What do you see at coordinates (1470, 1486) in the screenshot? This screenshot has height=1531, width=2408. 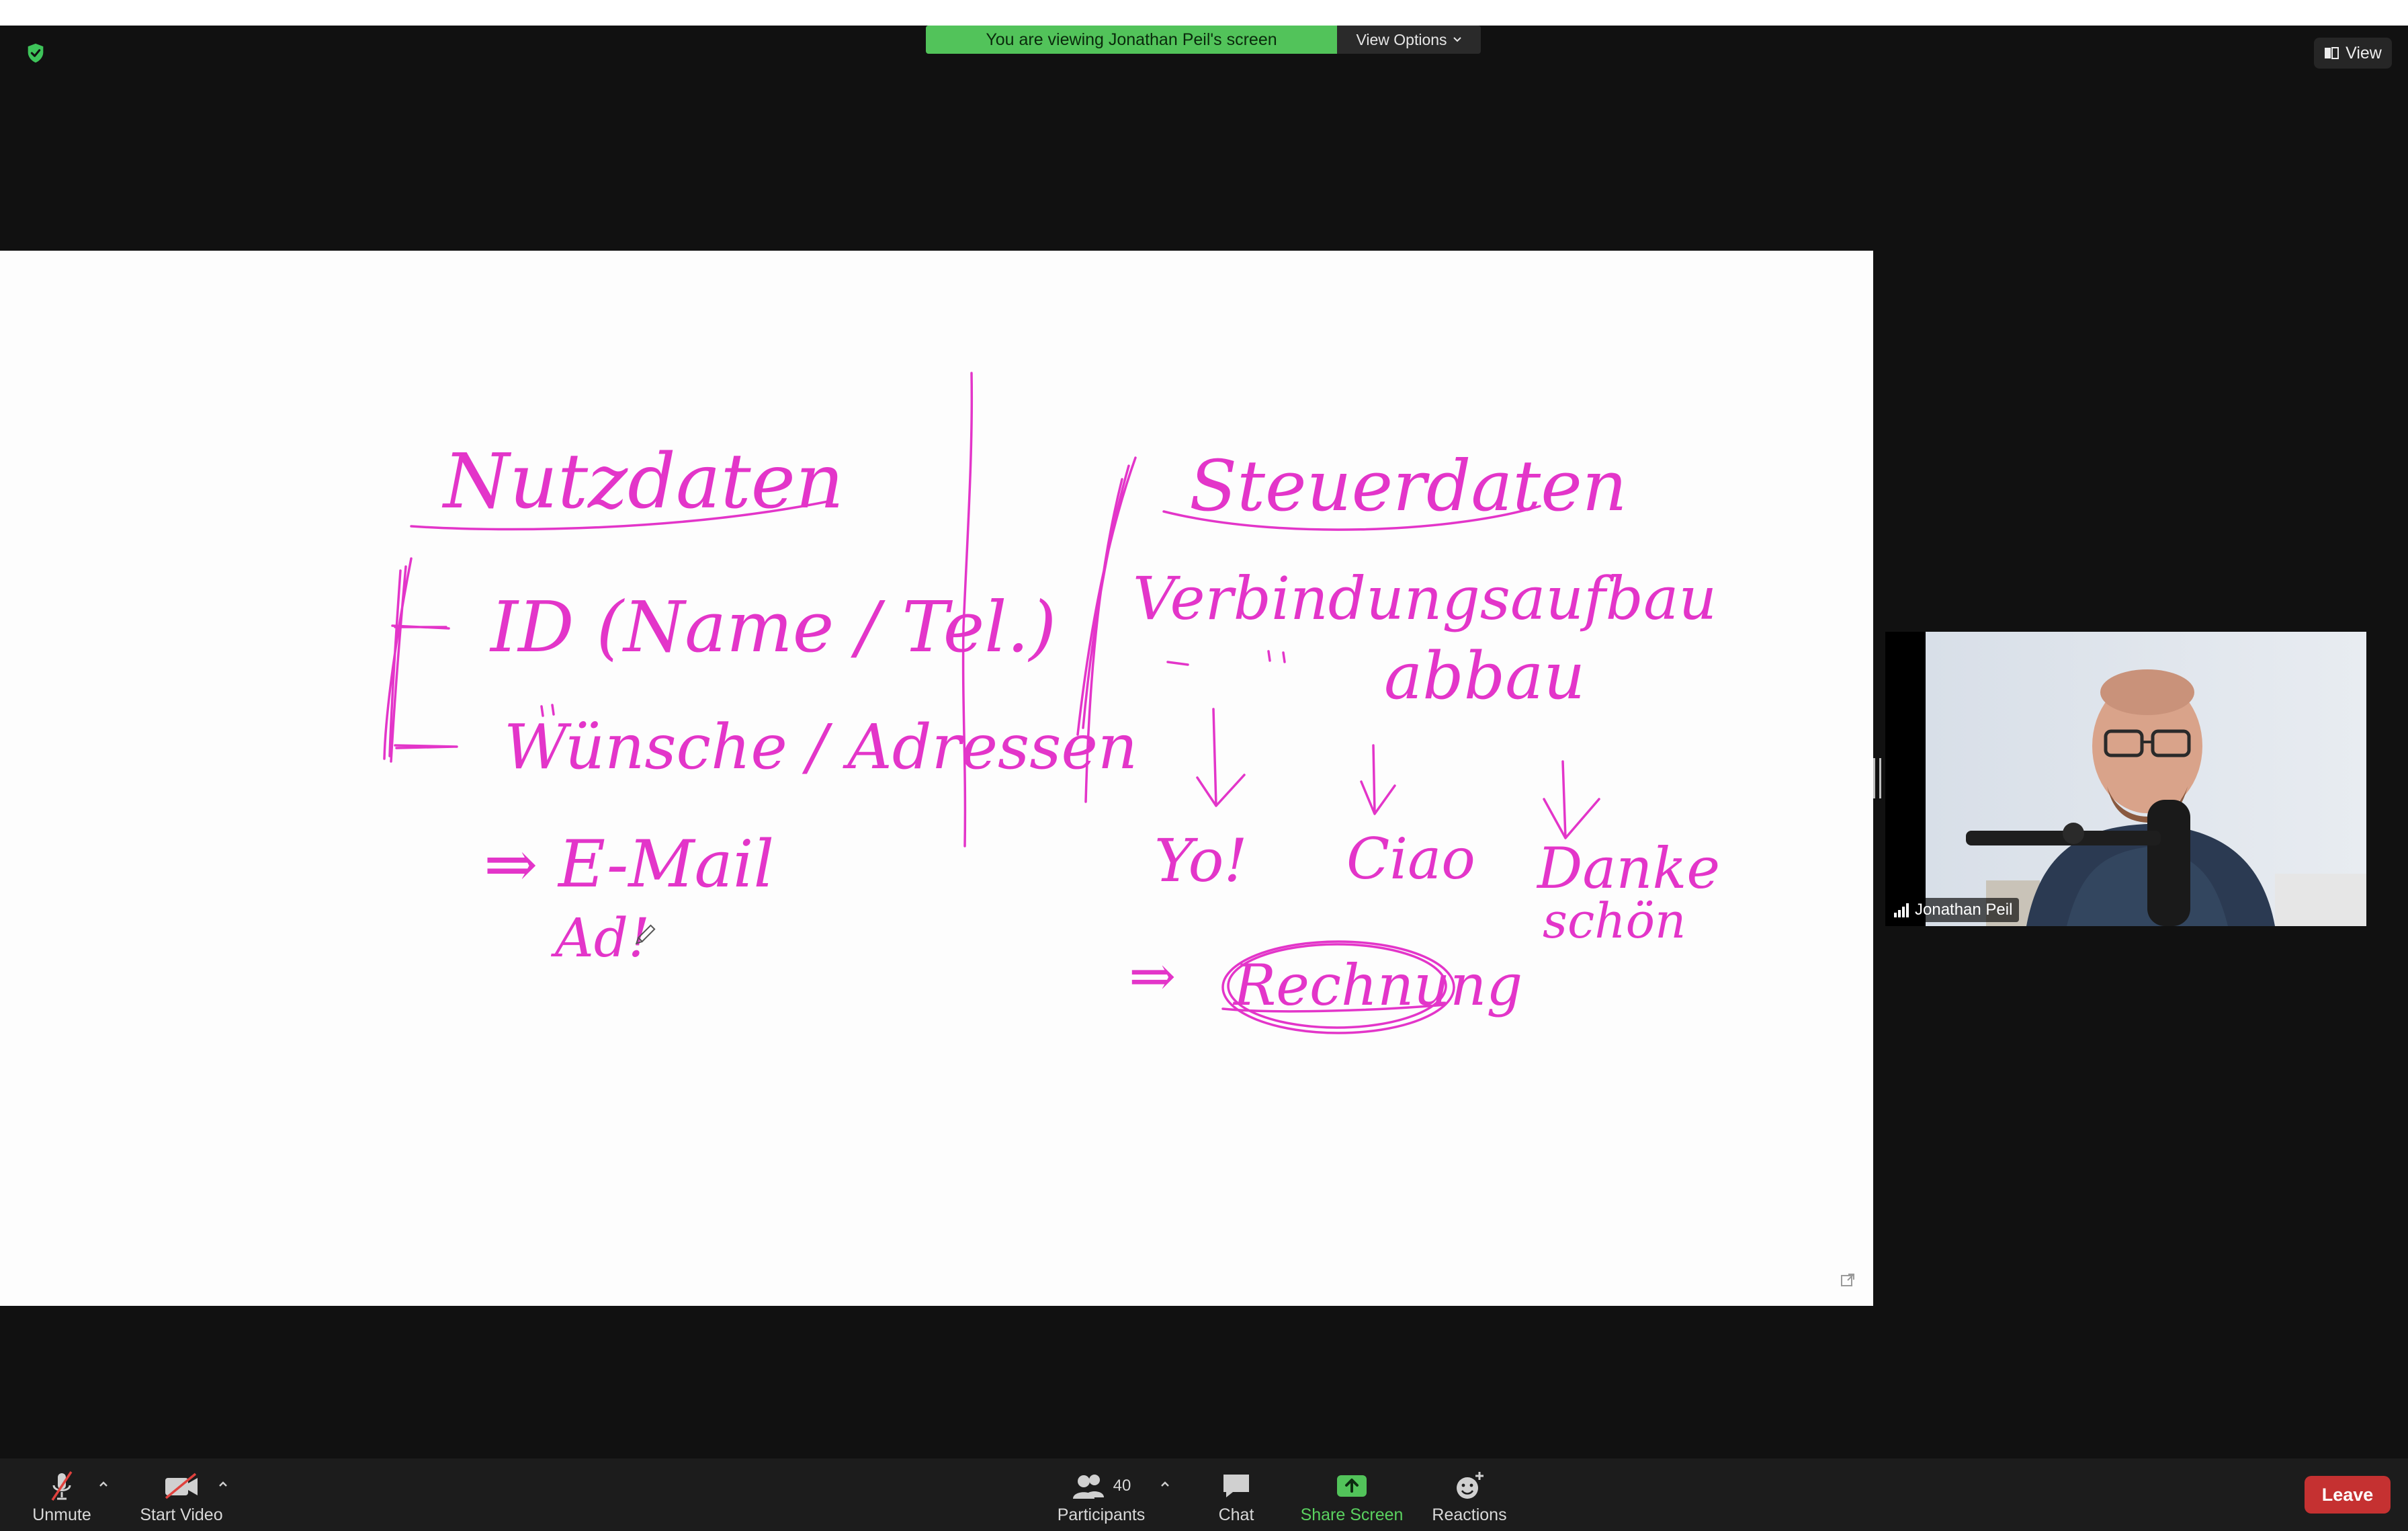 I see `reactions-emoji-icon` at bounding box center [1470, 1486].